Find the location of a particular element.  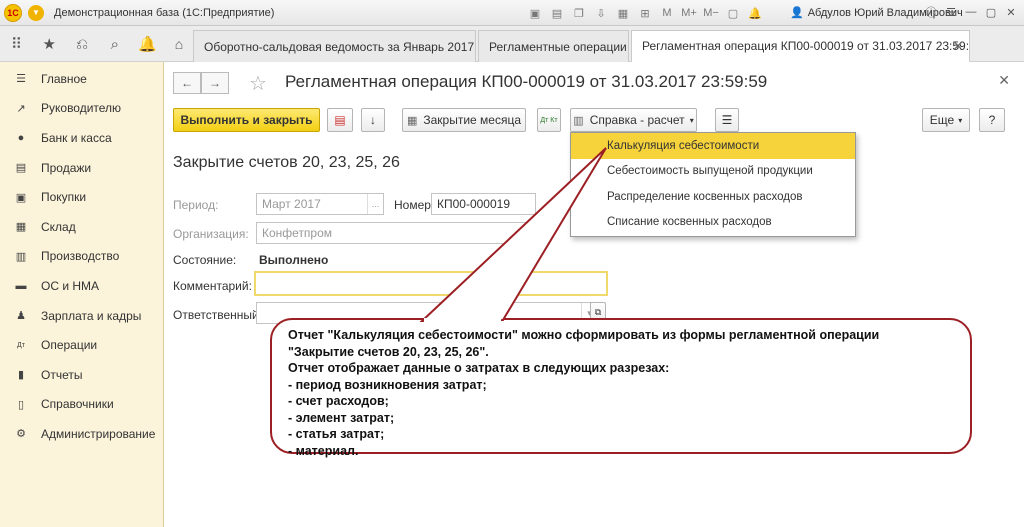

sidebar-item-admin: ⚙ Администрирование is located at coordinates (81, 434).